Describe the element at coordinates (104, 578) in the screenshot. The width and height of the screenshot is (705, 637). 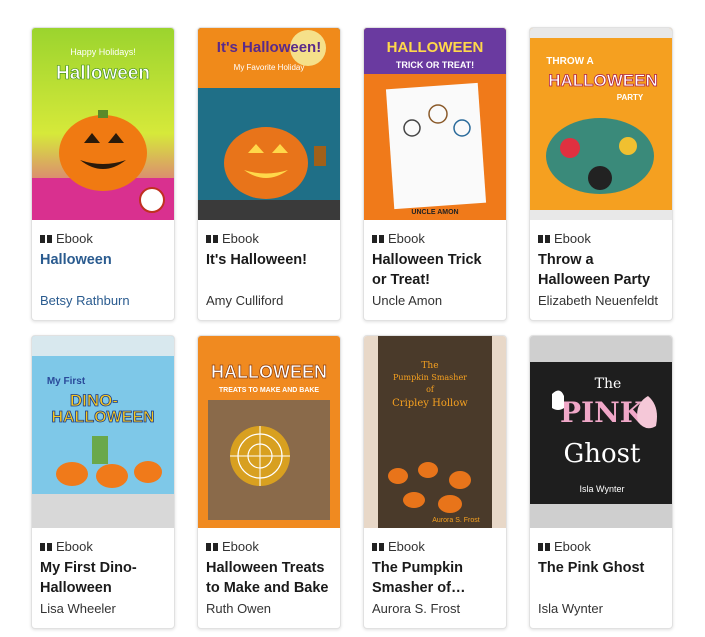
I see `book-title-link: My First Dino-Halloween` at that location.